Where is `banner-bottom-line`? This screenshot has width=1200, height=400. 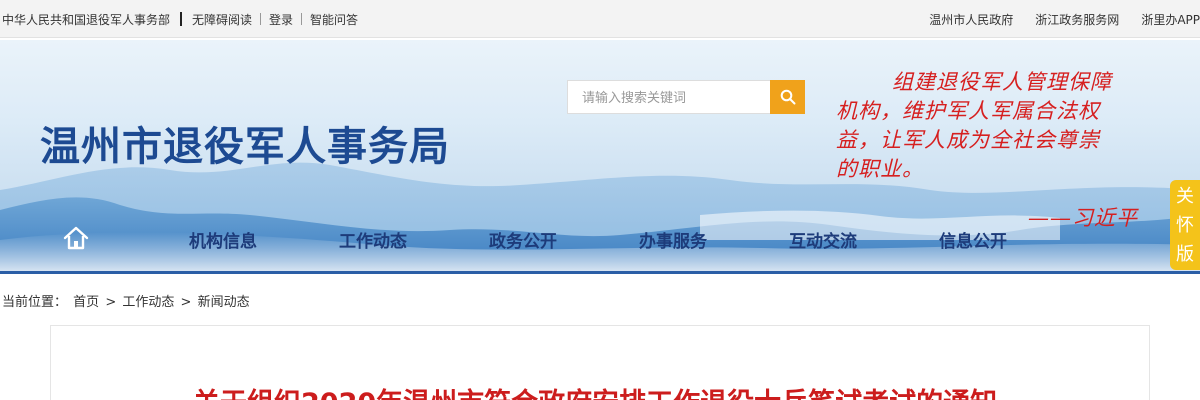 banner-bottom-line is located at coordinates (600, 272).